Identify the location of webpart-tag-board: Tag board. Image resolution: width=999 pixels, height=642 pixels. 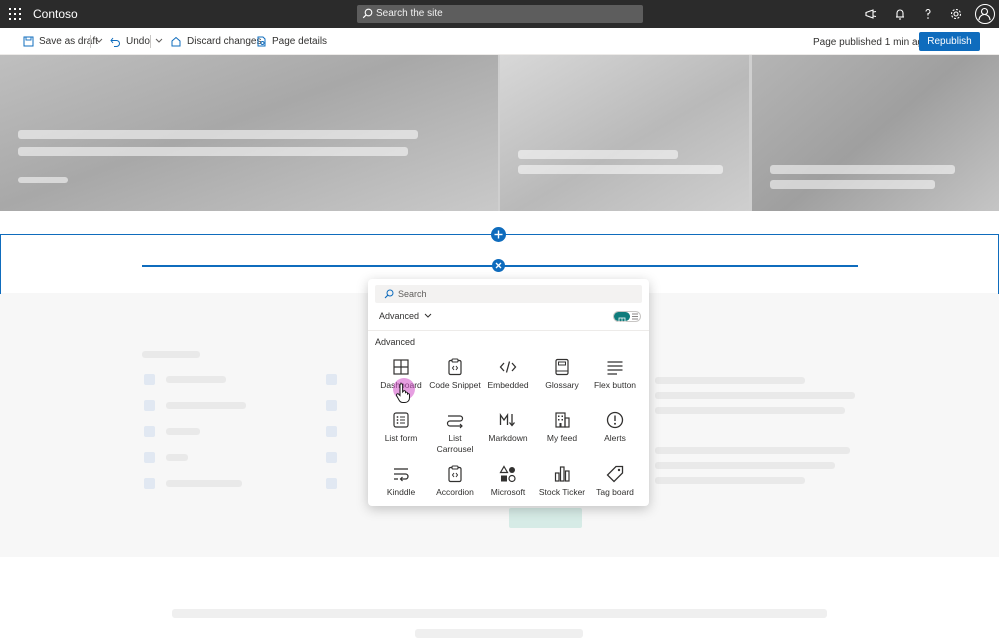
(615, 481).